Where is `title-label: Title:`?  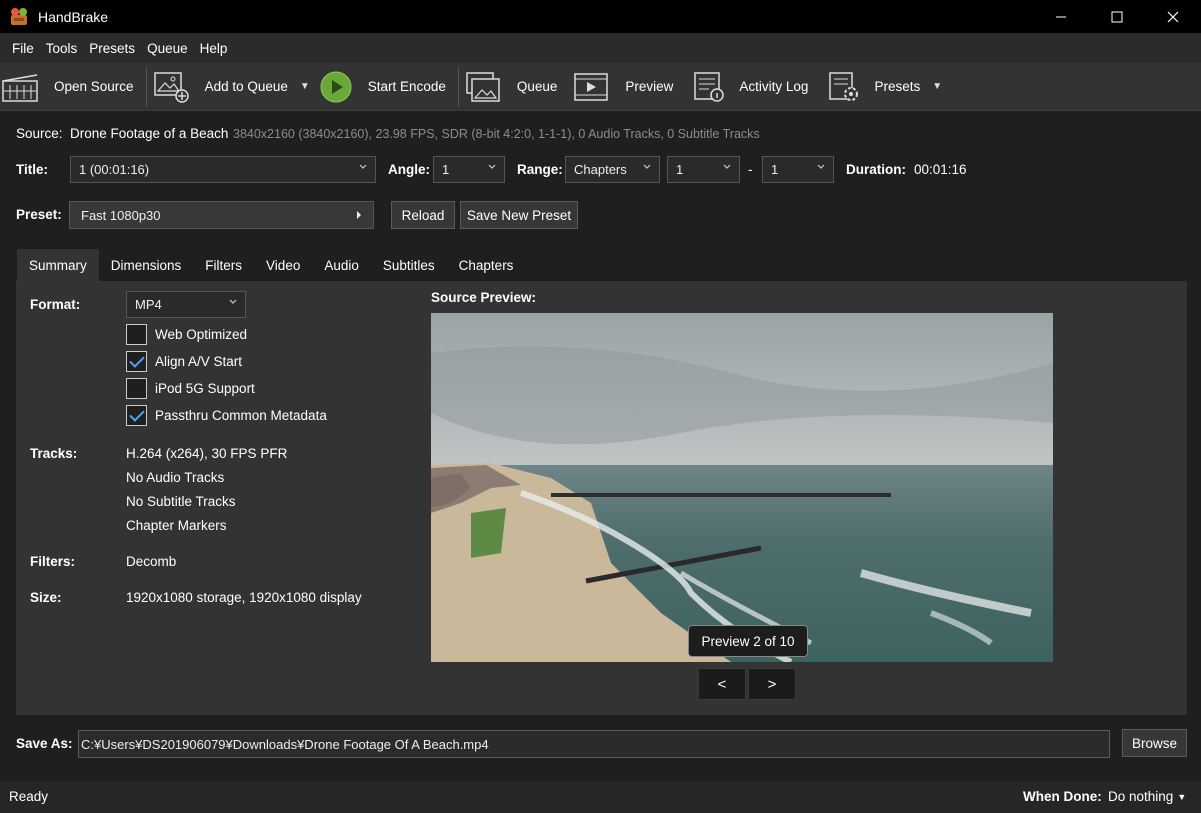
title-label: Title: is located at coordinates (32, 169).